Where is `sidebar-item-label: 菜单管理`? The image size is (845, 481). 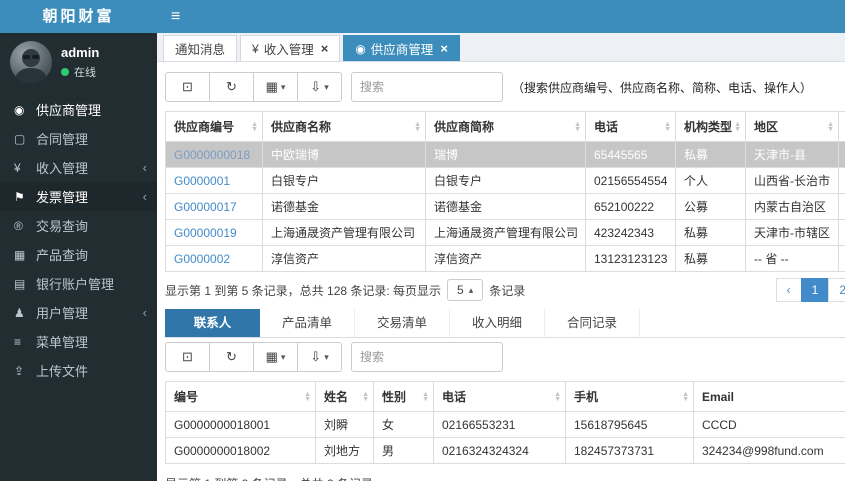 sidebar-item-label: 菜单管理 is located at coordinates (62, 342).